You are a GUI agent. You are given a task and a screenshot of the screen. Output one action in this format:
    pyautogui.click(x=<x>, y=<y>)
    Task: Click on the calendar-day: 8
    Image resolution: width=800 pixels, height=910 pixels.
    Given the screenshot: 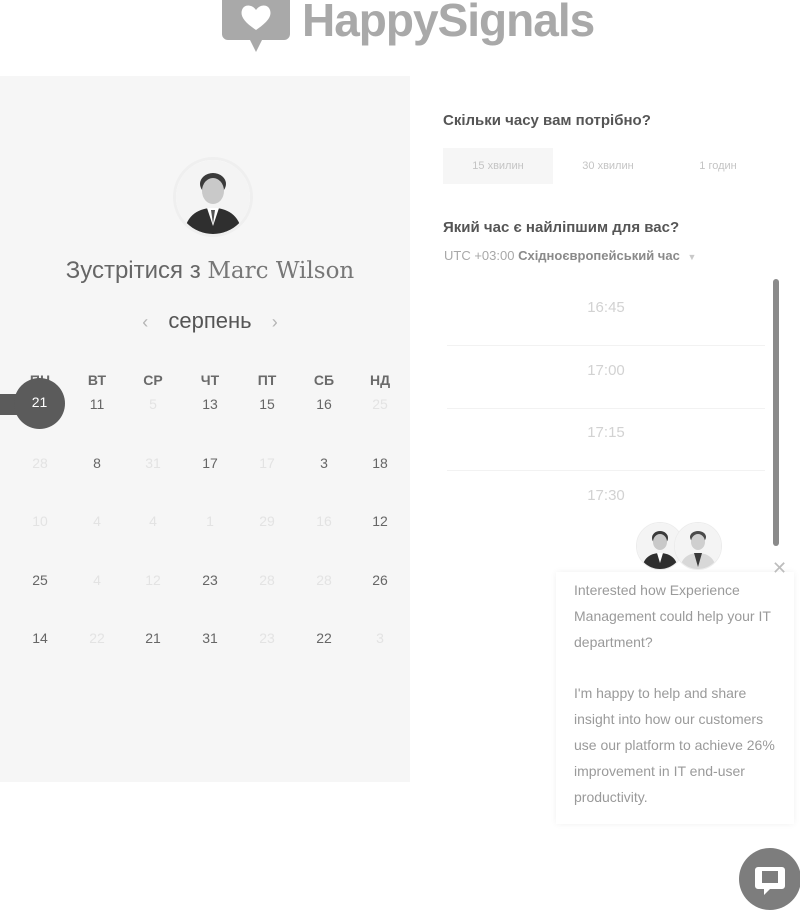 What is the action you would take?
    pyautogui.click(x=97, y=463)
    